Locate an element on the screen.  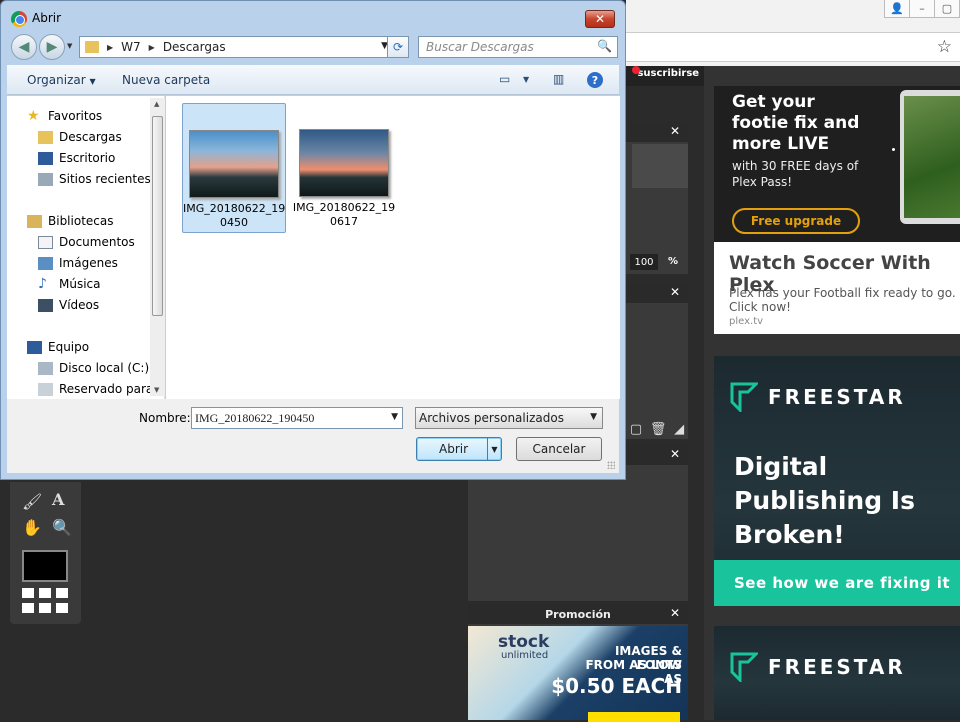
plex-ad-link: plex.tv is located at coordinates (746, 321).